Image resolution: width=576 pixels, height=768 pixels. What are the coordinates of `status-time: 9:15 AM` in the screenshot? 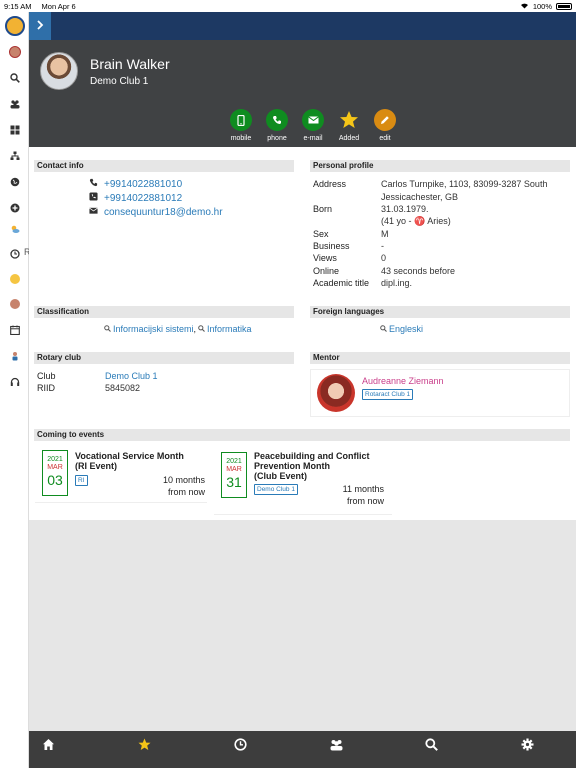 It's located at (18, 6).